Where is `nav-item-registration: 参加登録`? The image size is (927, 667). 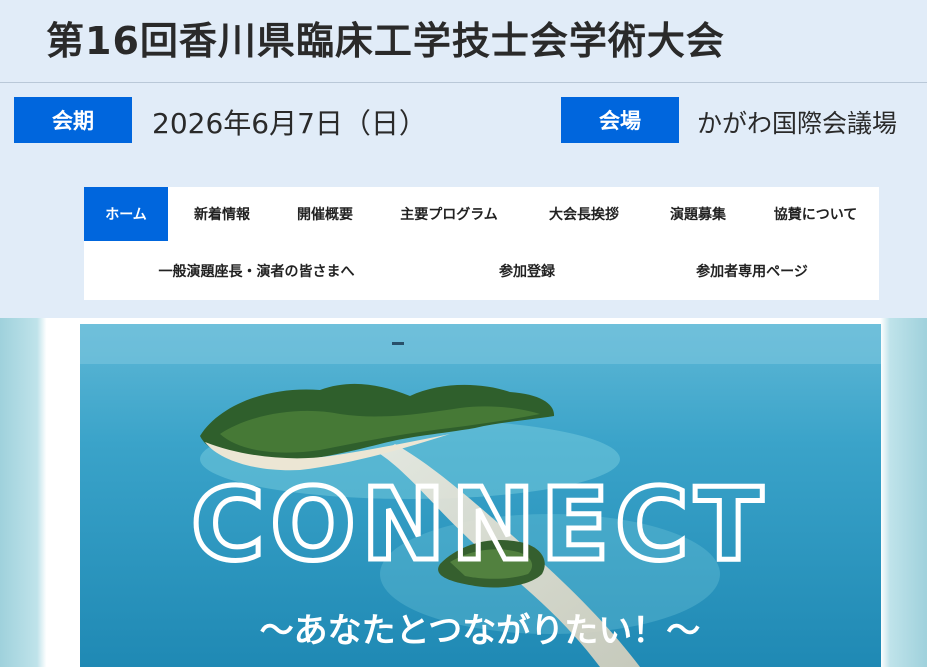
nav-item-registration: 参加登録 is located at coordinates (527, 271).